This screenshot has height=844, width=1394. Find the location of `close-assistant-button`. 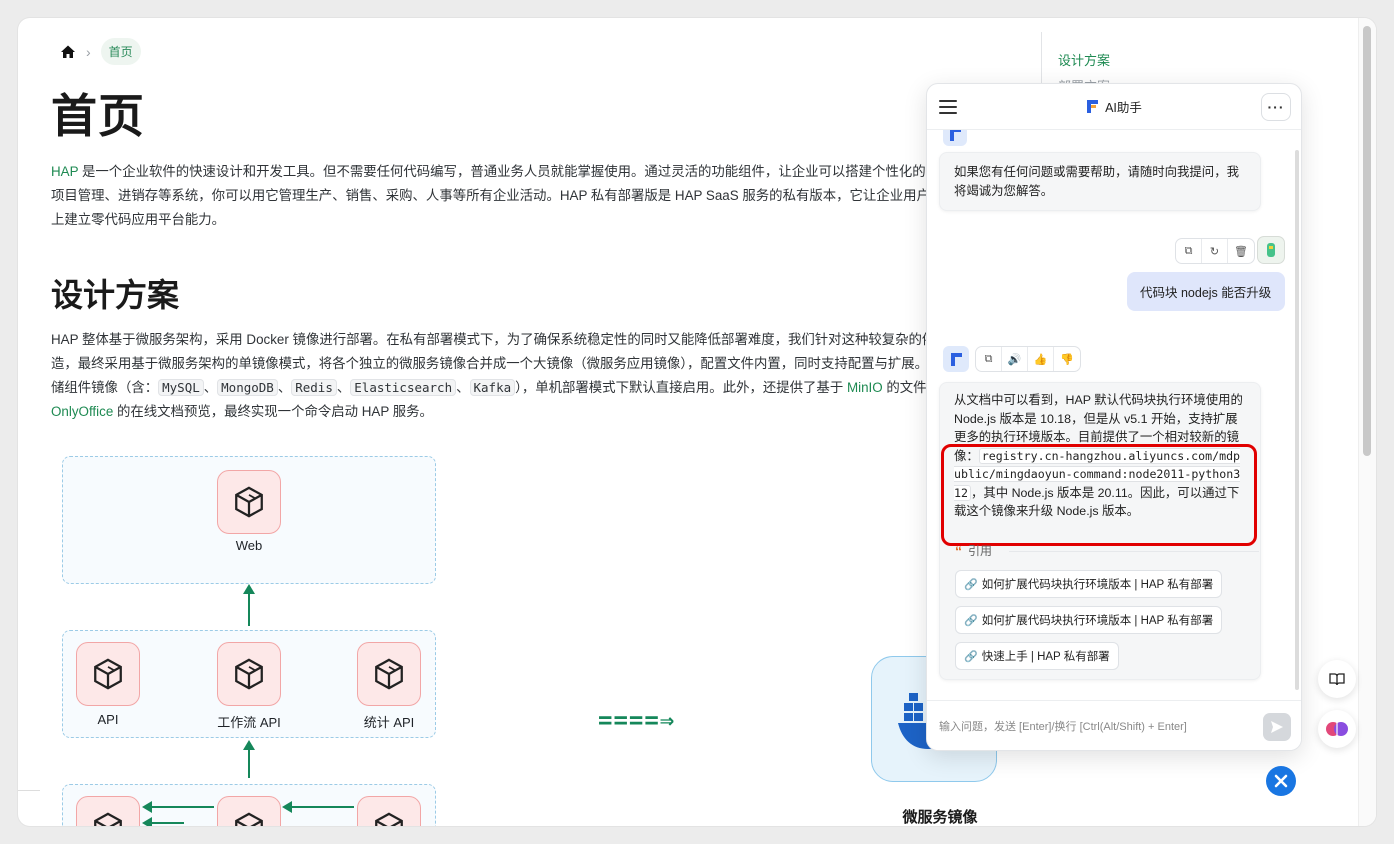

close-assistant-button is located at coordinates (1281, 781).